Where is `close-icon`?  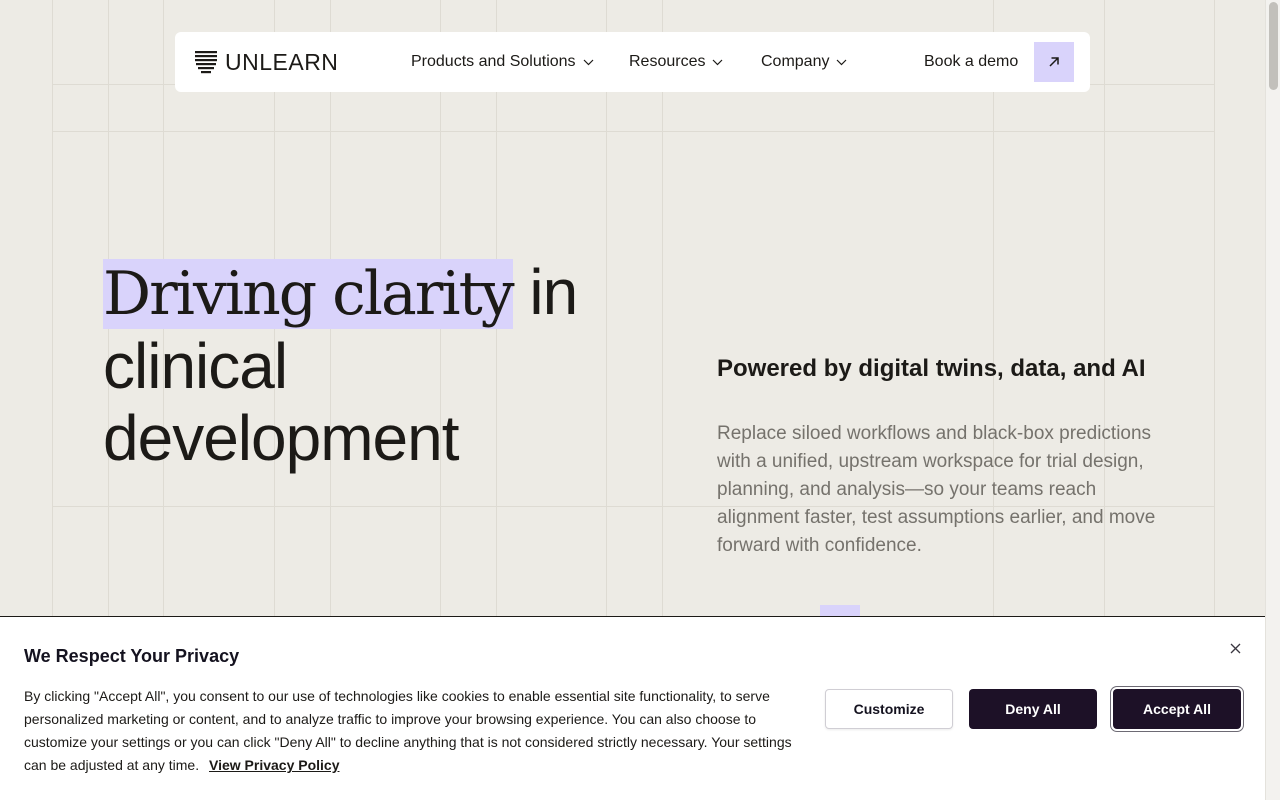 close-icon is located at coordinates (1235, 648).